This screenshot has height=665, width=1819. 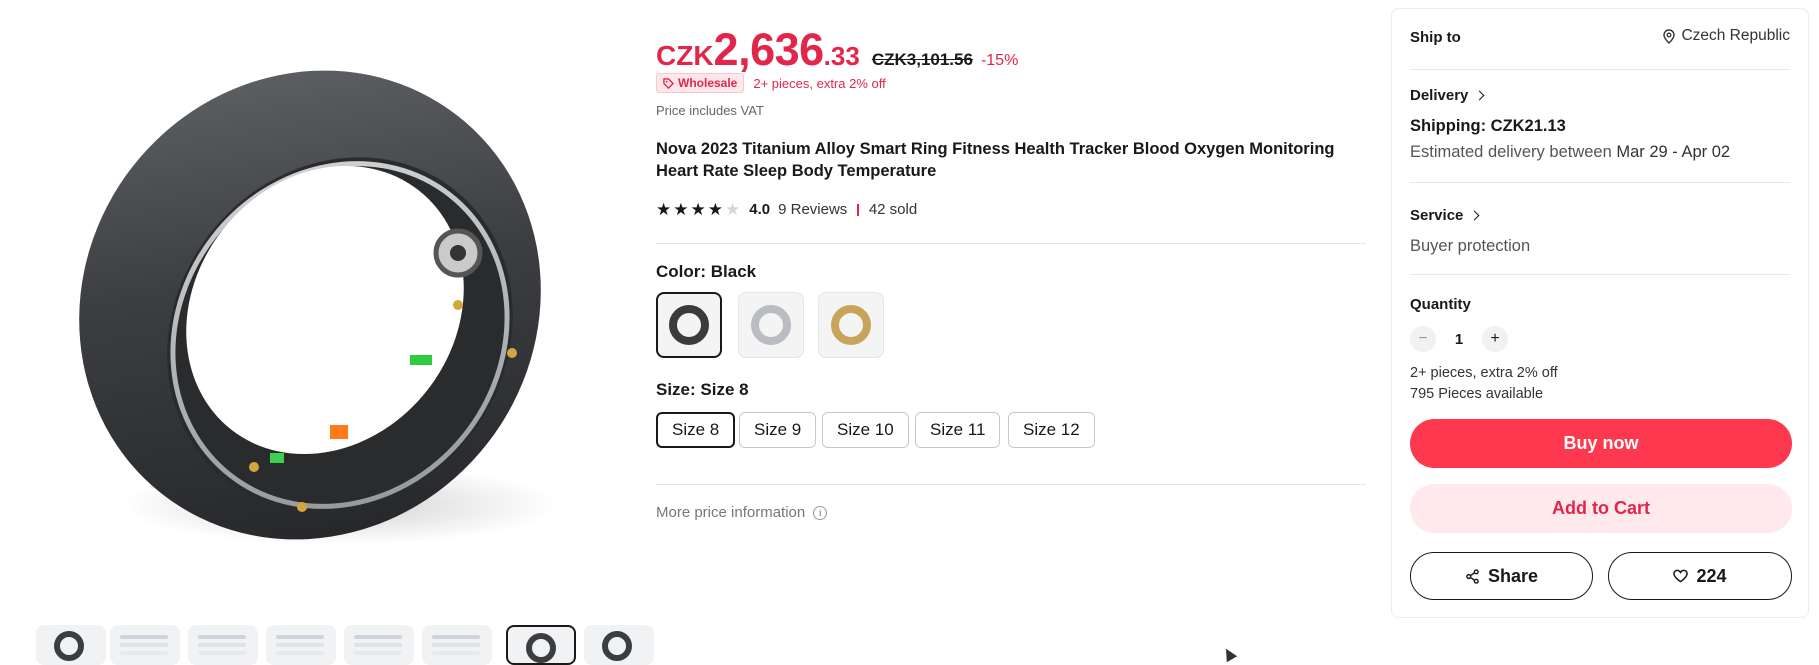 I want to click on color-label: Color: Black, so click(x=706, y=271).